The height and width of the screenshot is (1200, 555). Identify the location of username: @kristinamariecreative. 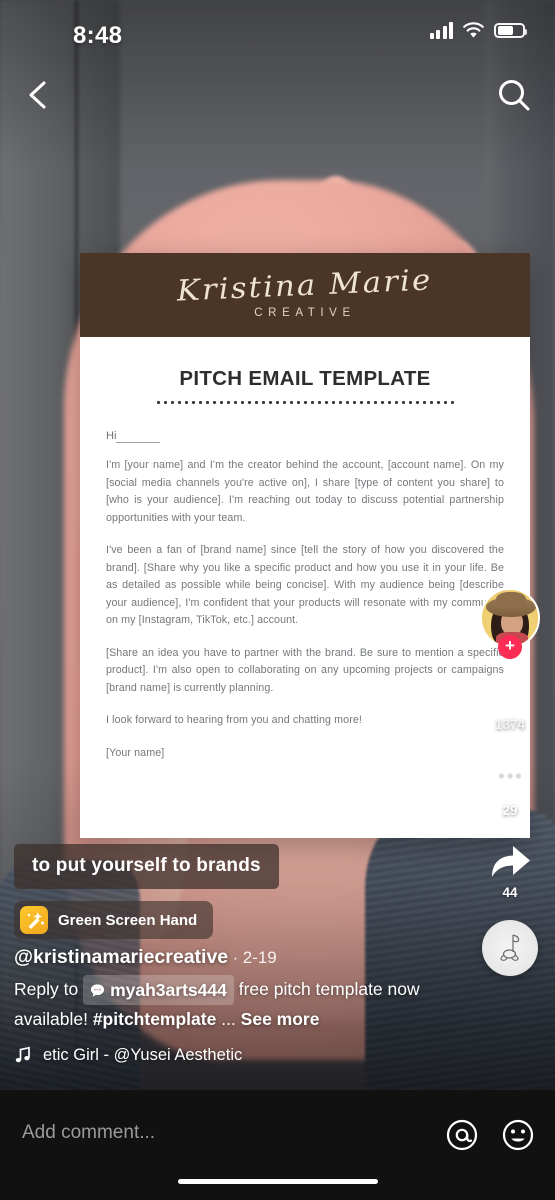
(121, 957).